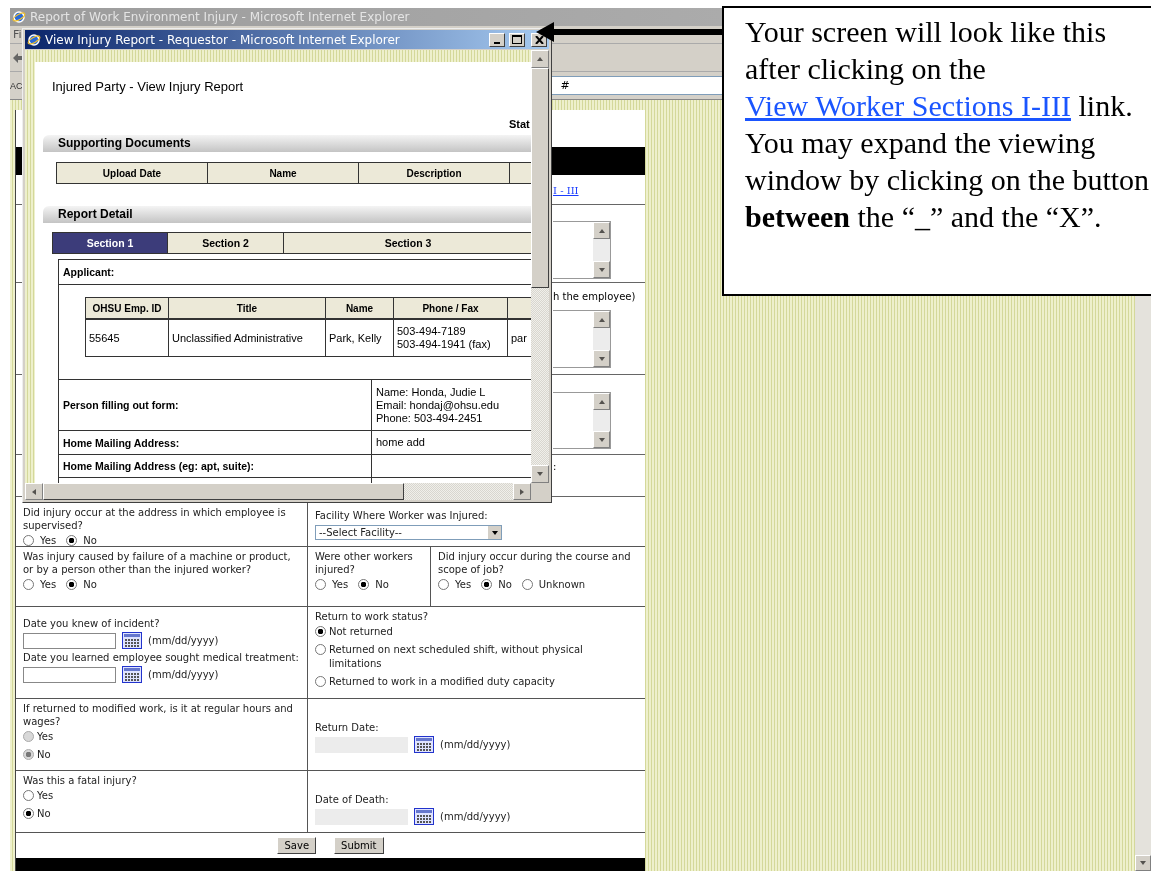 The height and width of the screenshot is (871, 1151). I want to click on maximize-button, so click(517, 39).